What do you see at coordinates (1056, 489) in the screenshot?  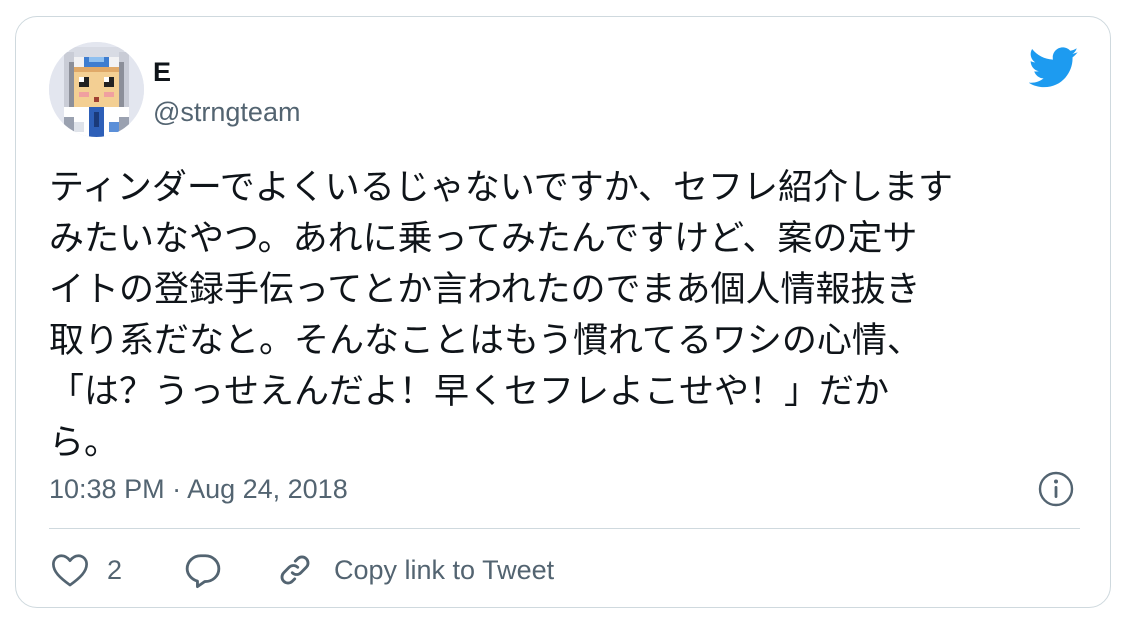 I see `info-icon` at bounding box center [1056, 489].